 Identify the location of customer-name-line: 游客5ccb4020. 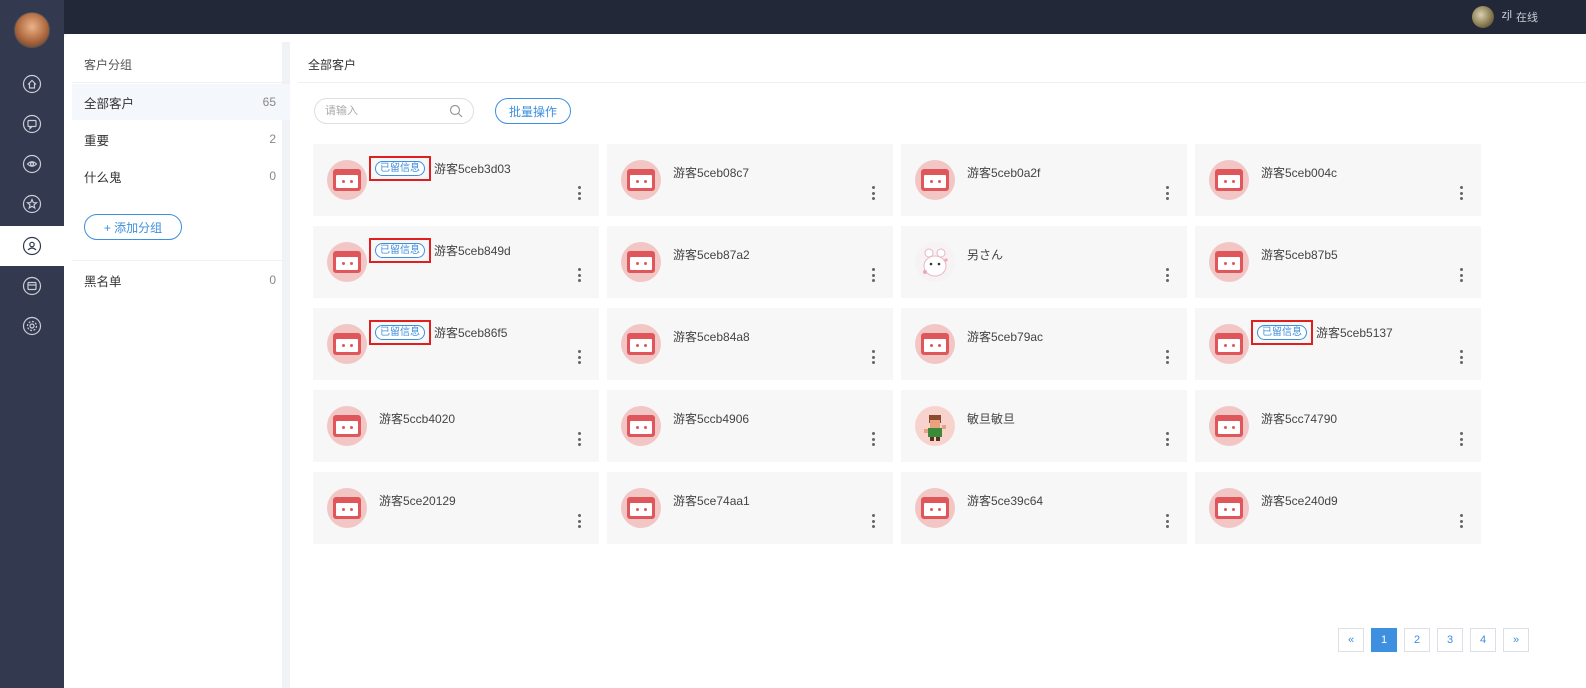
(417, 418).